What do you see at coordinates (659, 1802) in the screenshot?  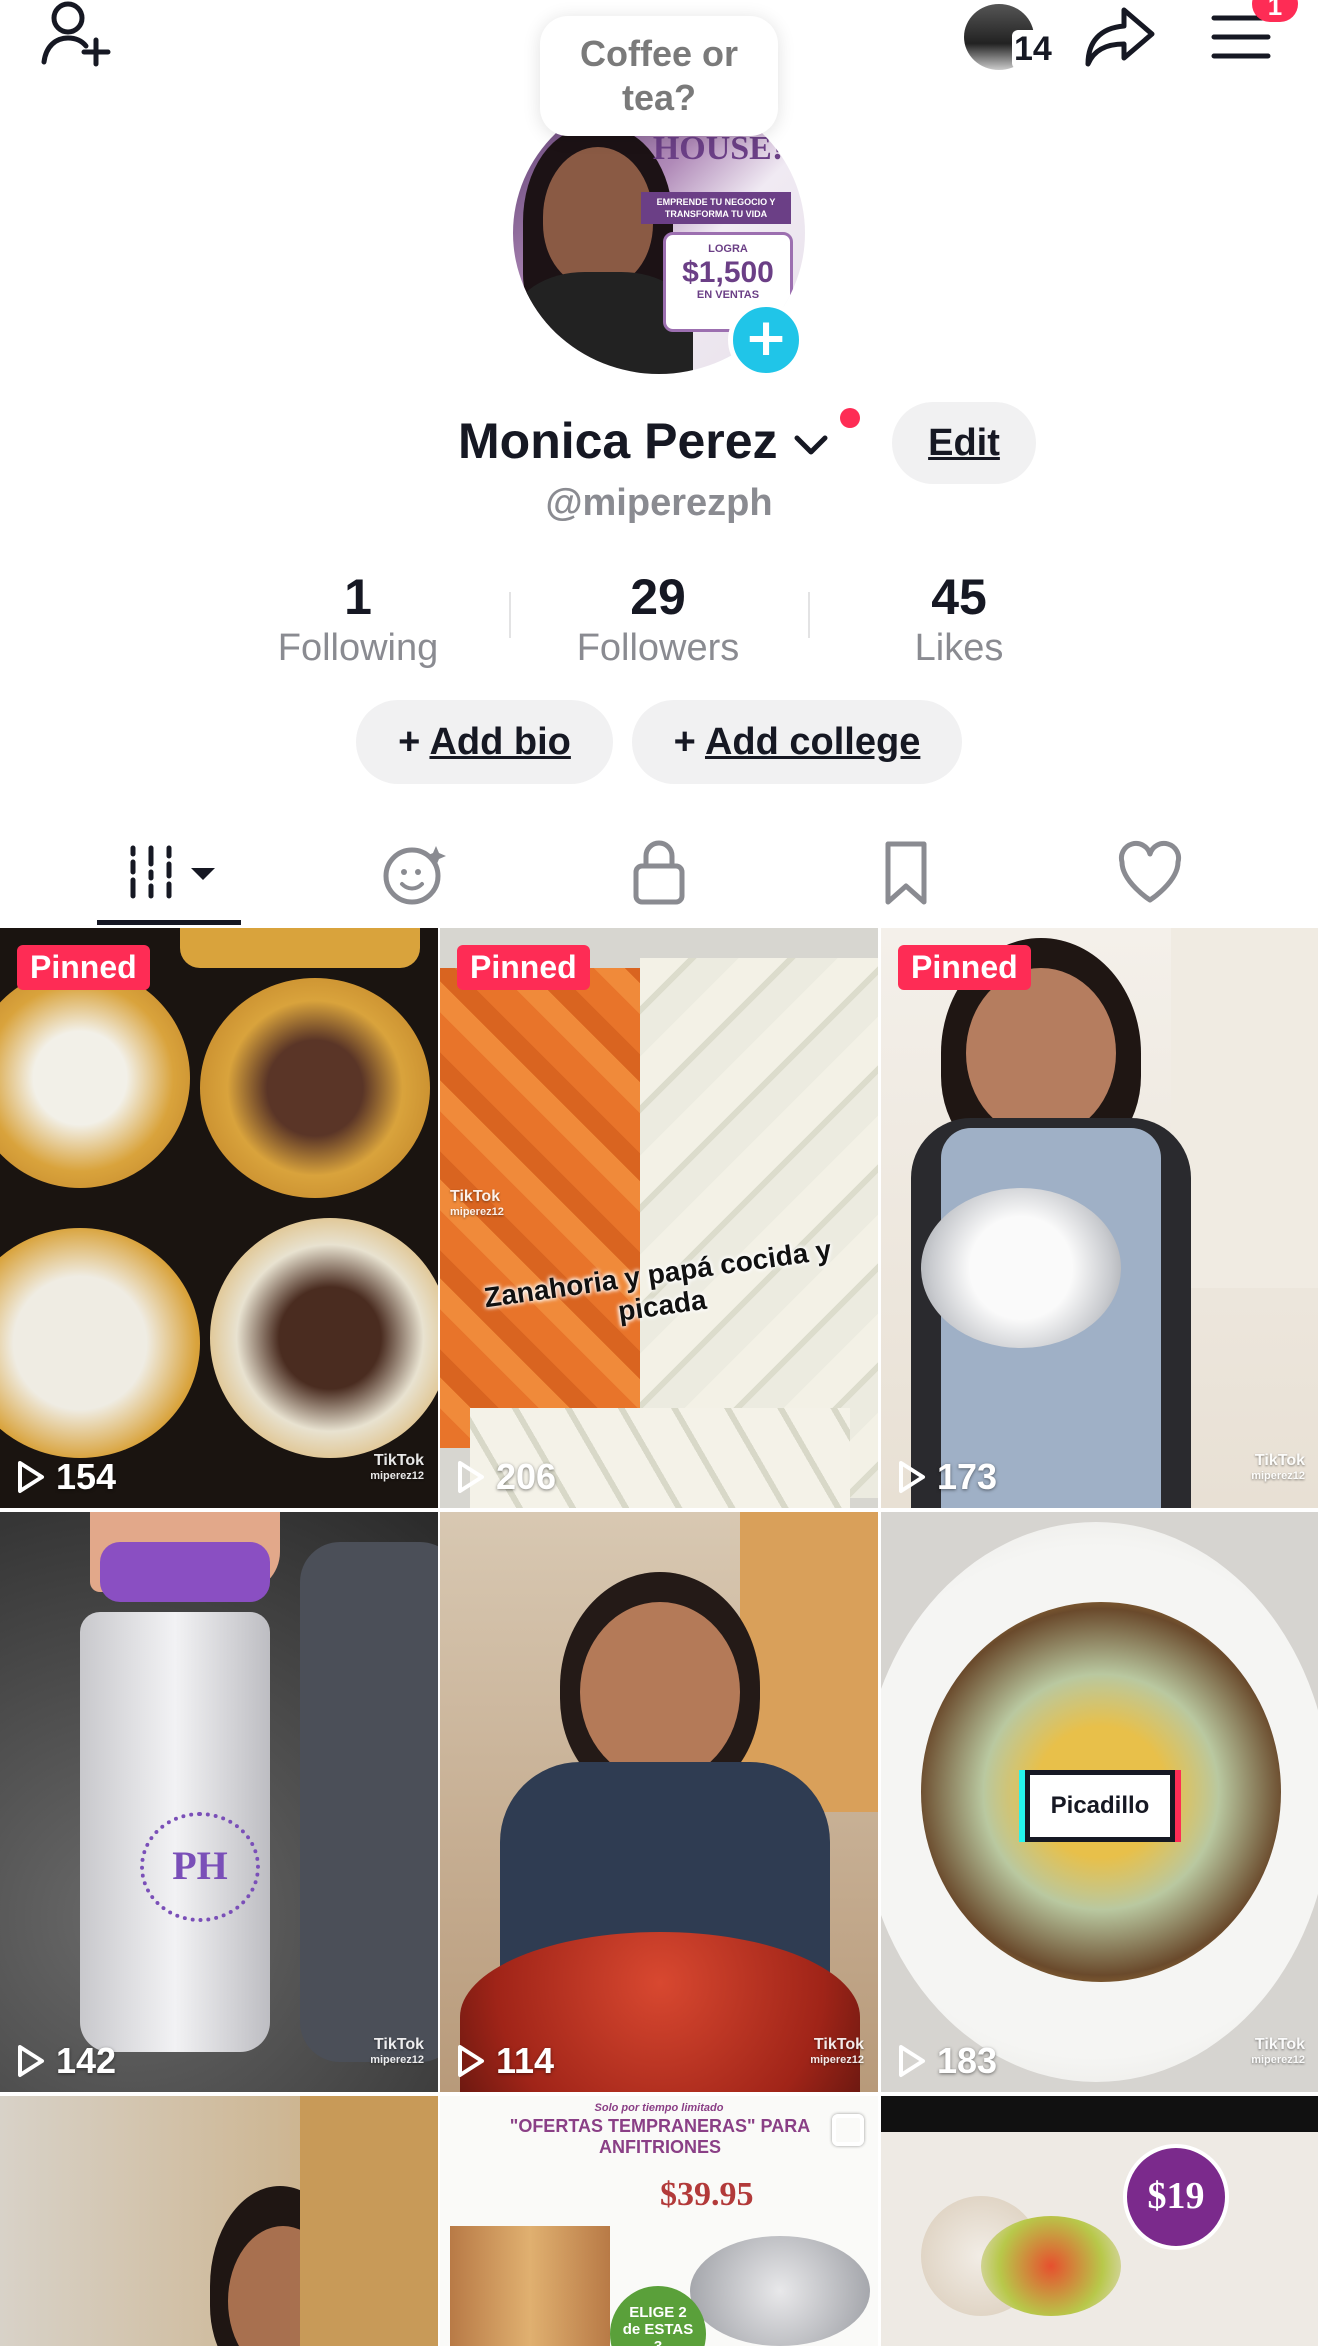 I see `video-thumbnail: 114 TikTok miperez12` at bounding box center [659, 1802].